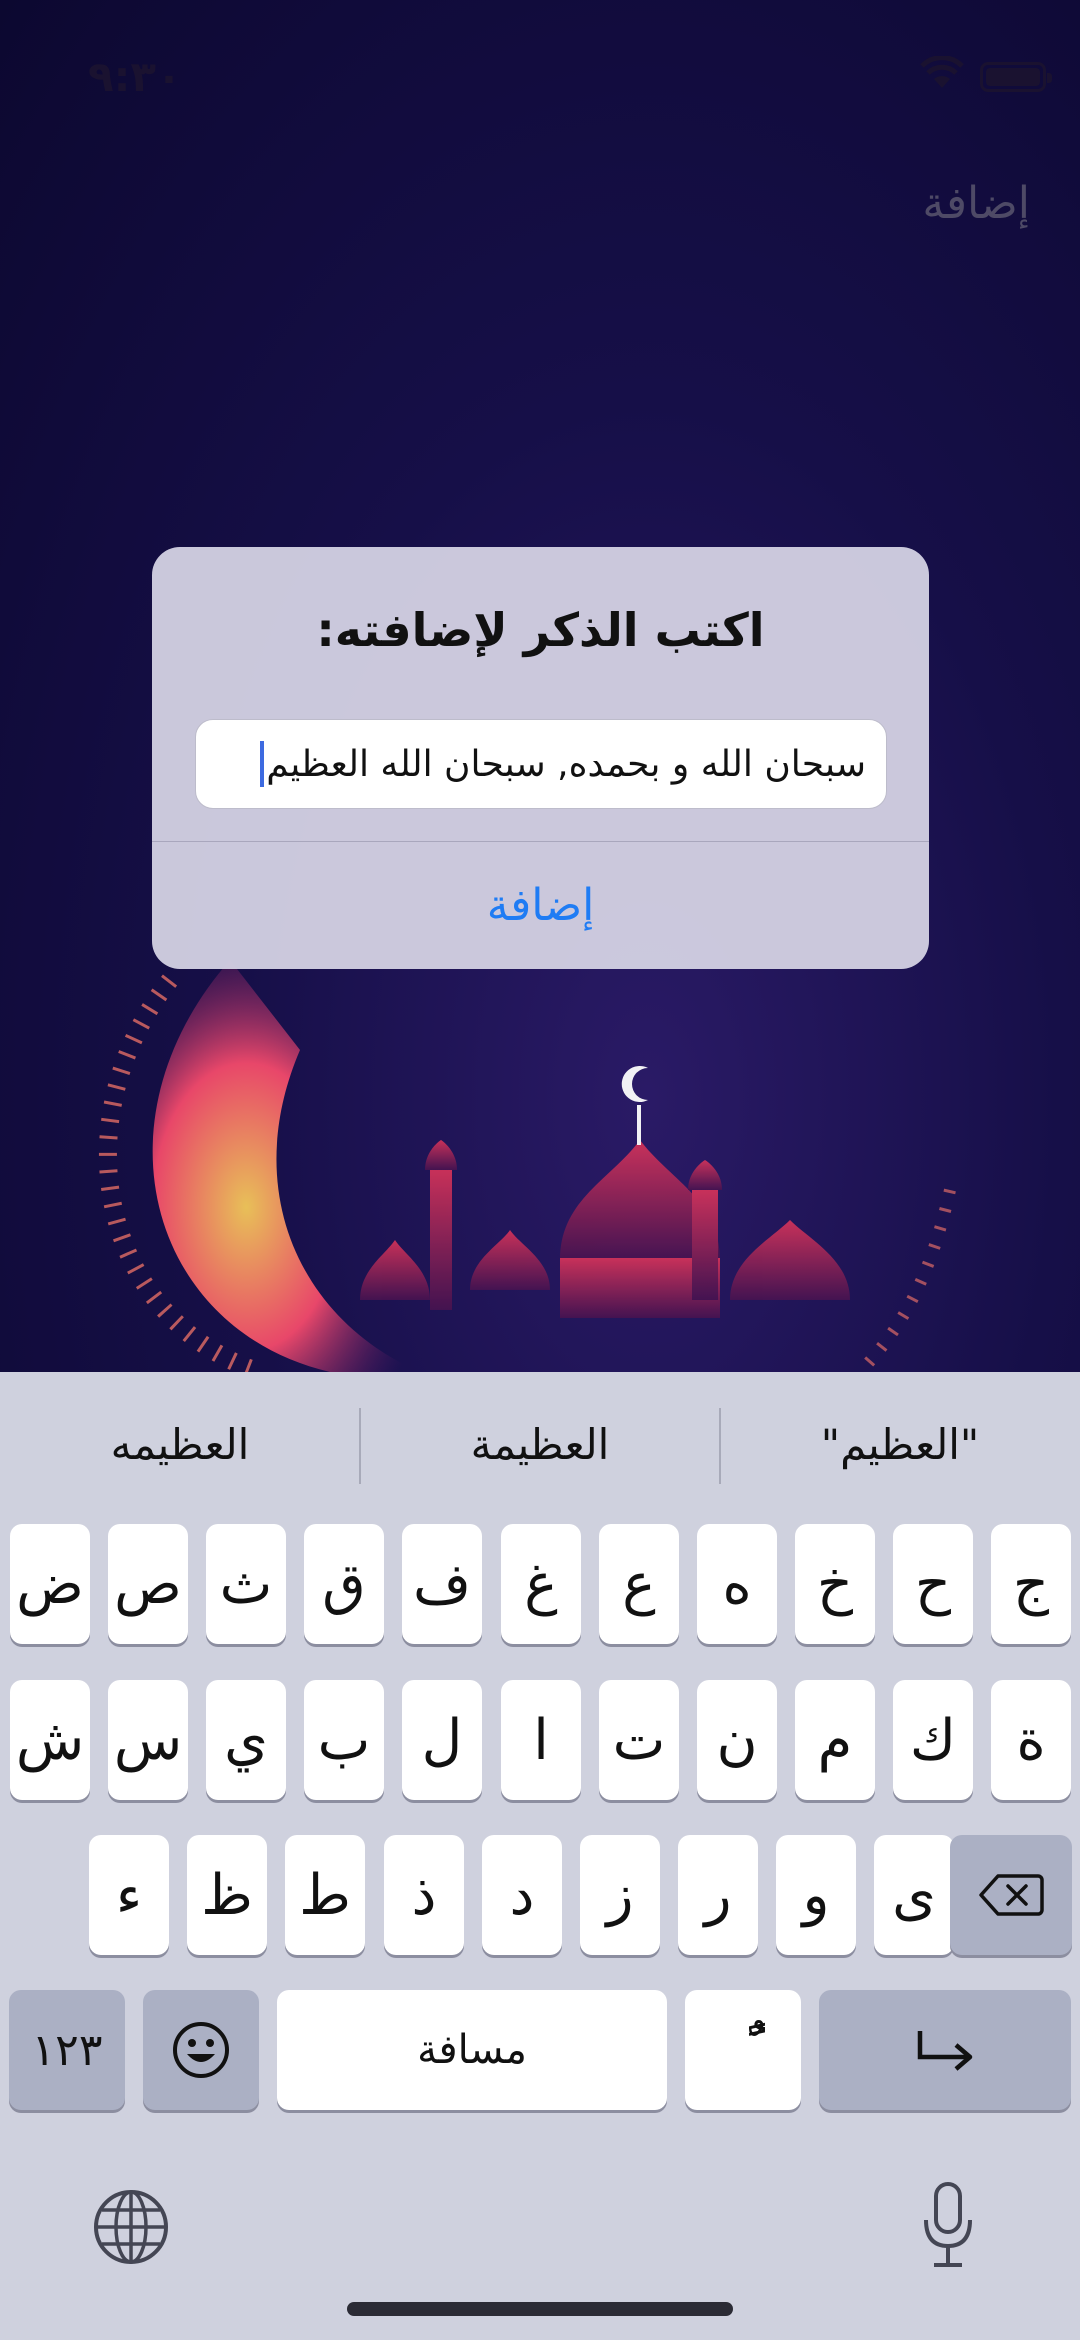  I want to click on letter-key: ص, so click(148, 1584).